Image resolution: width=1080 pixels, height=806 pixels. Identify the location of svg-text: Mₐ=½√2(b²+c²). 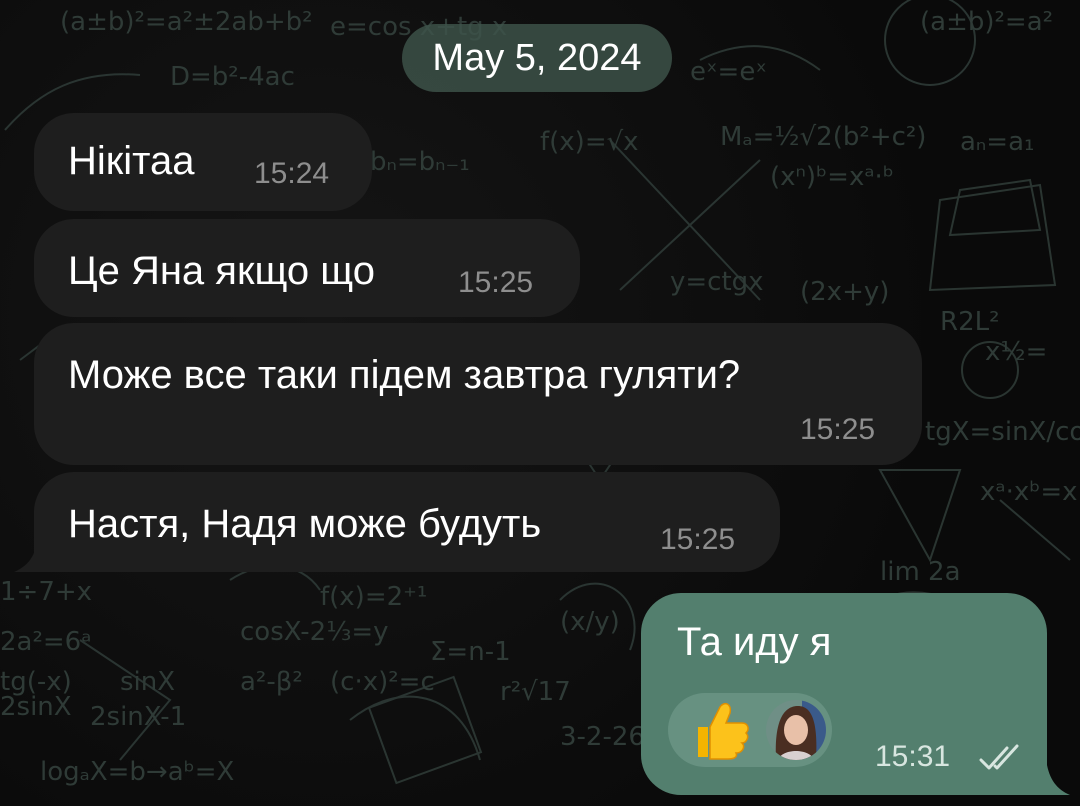
(823, 137).